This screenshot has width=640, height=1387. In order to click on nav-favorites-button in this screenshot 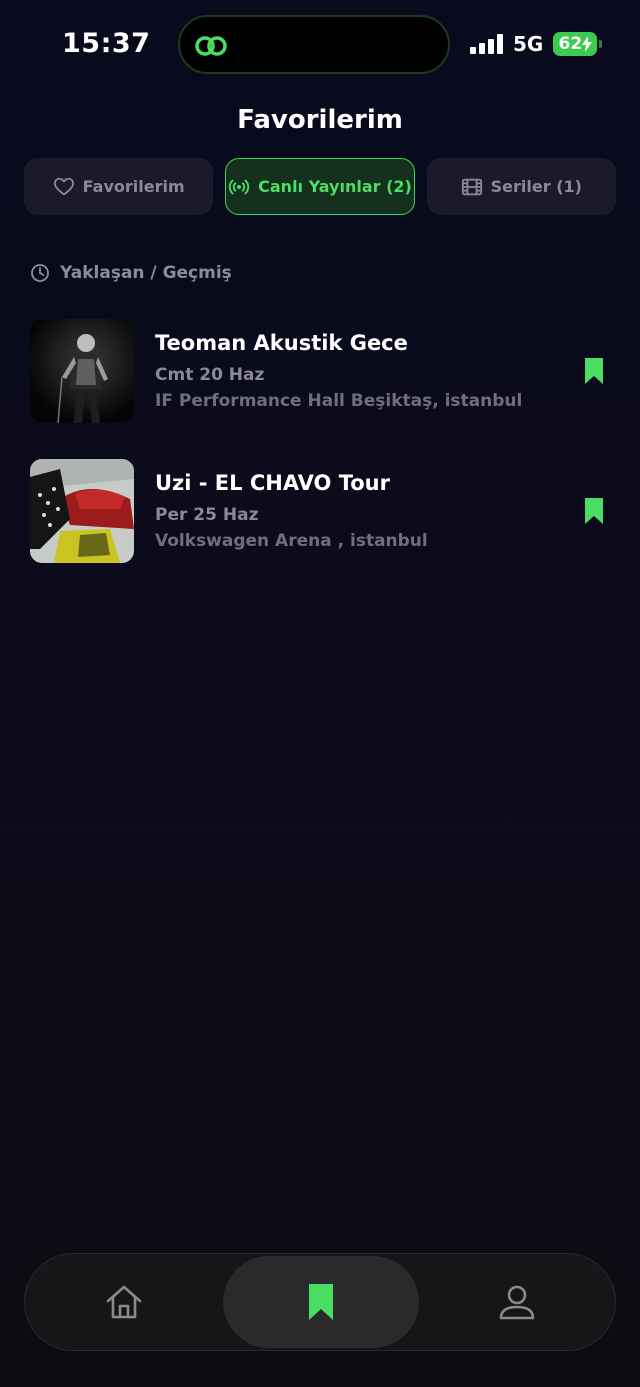, I will do `click(321, 1302)`.